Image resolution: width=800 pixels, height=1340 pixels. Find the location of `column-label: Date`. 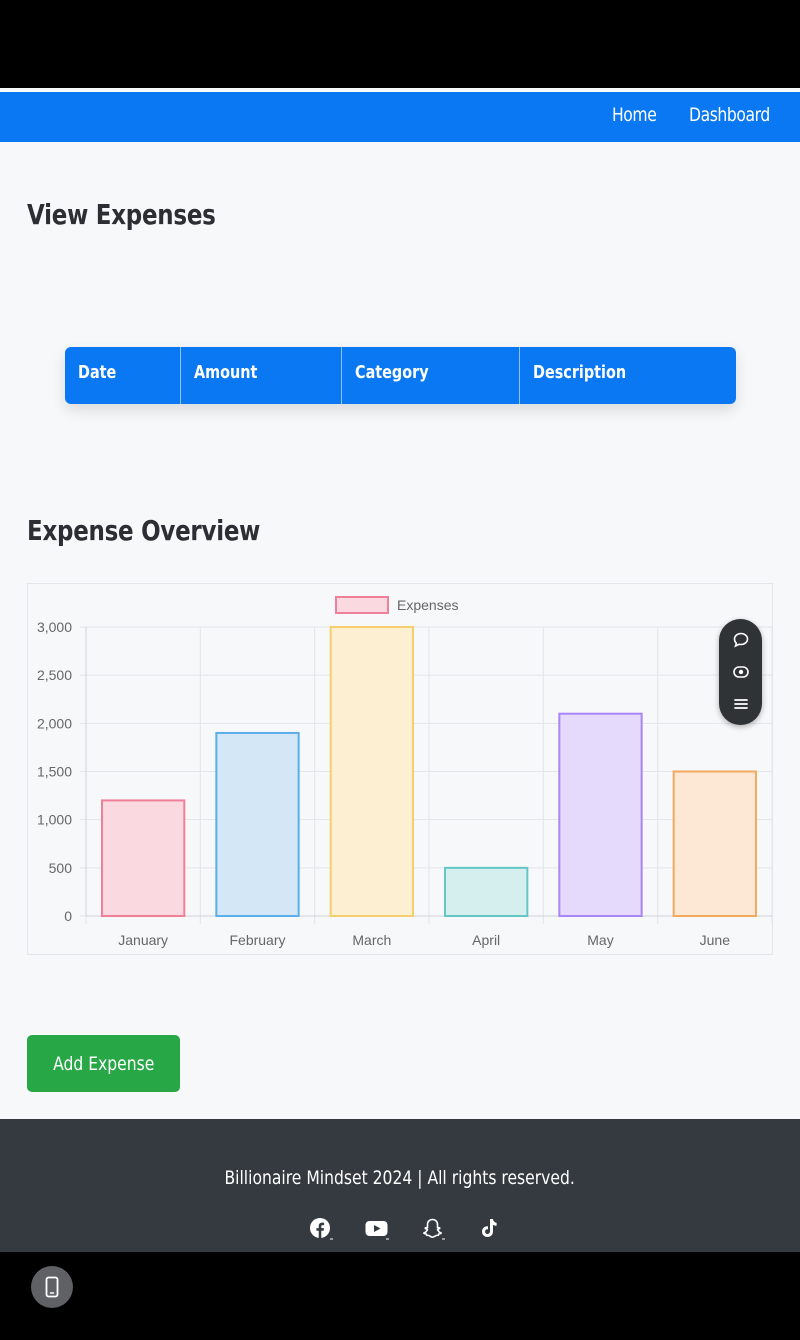

column-label: Date is located at coordinates (97, 372).